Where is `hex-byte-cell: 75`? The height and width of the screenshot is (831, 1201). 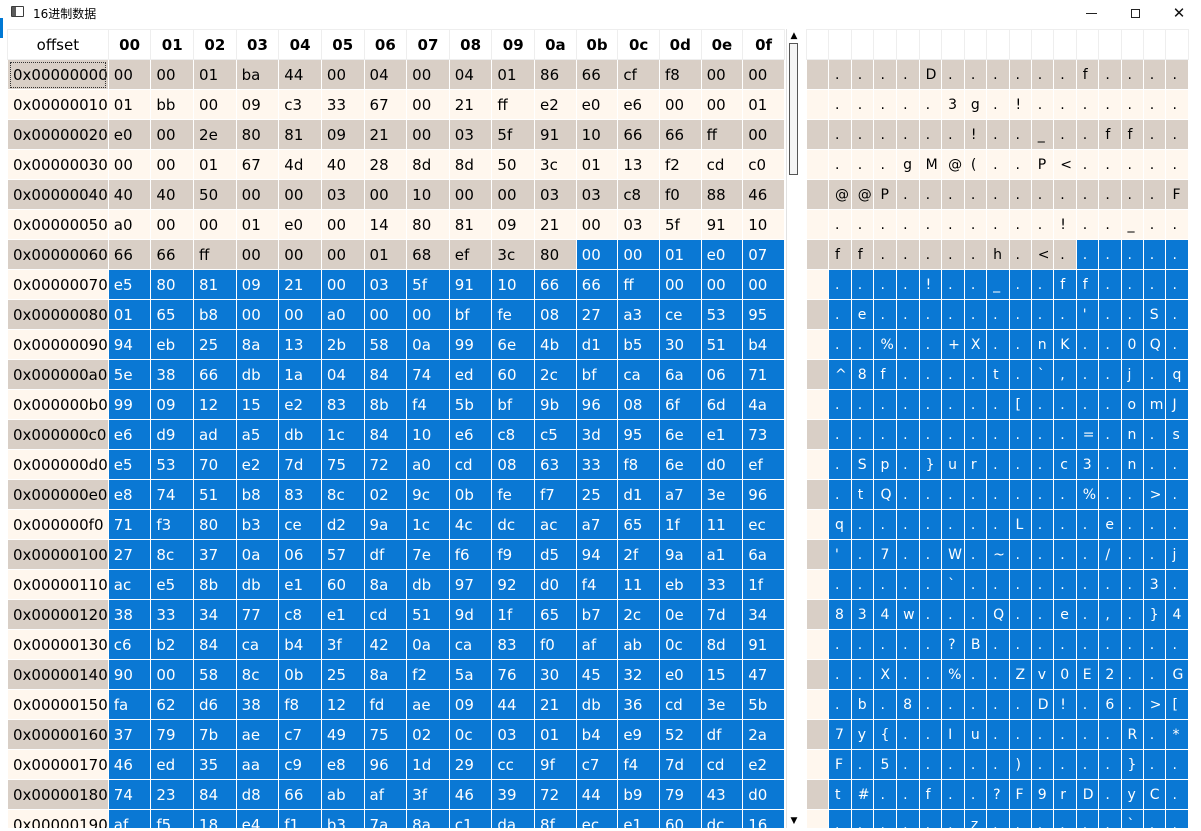 hex-byte-cell: 75 is located at coordinates (342, 464).